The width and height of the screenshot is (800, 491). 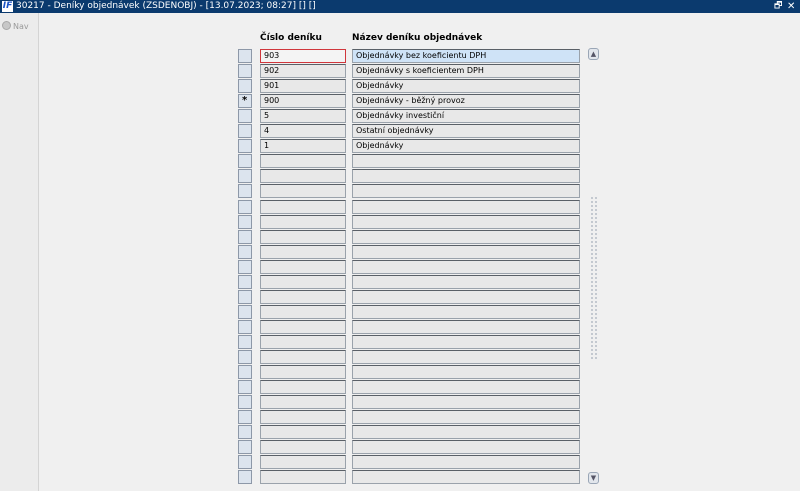 I want to click on nav-button: Nav, so click(x=15, y=26).